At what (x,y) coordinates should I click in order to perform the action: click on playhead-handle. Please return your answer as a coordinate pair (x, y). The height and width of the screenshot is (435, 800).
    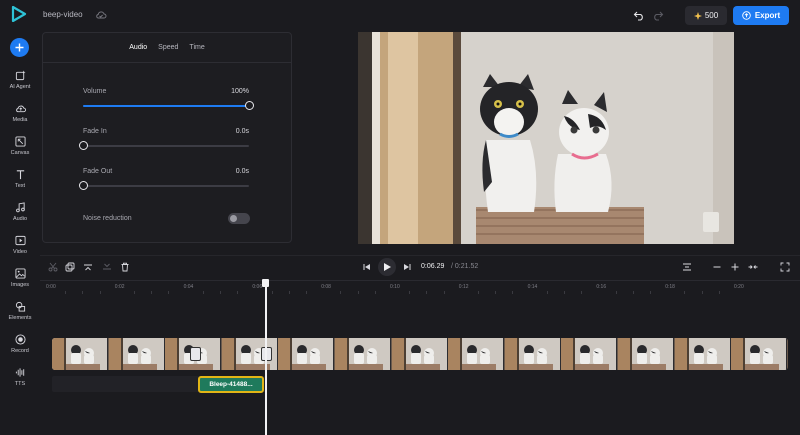
    Looking at the image, I should click on (265, 283).